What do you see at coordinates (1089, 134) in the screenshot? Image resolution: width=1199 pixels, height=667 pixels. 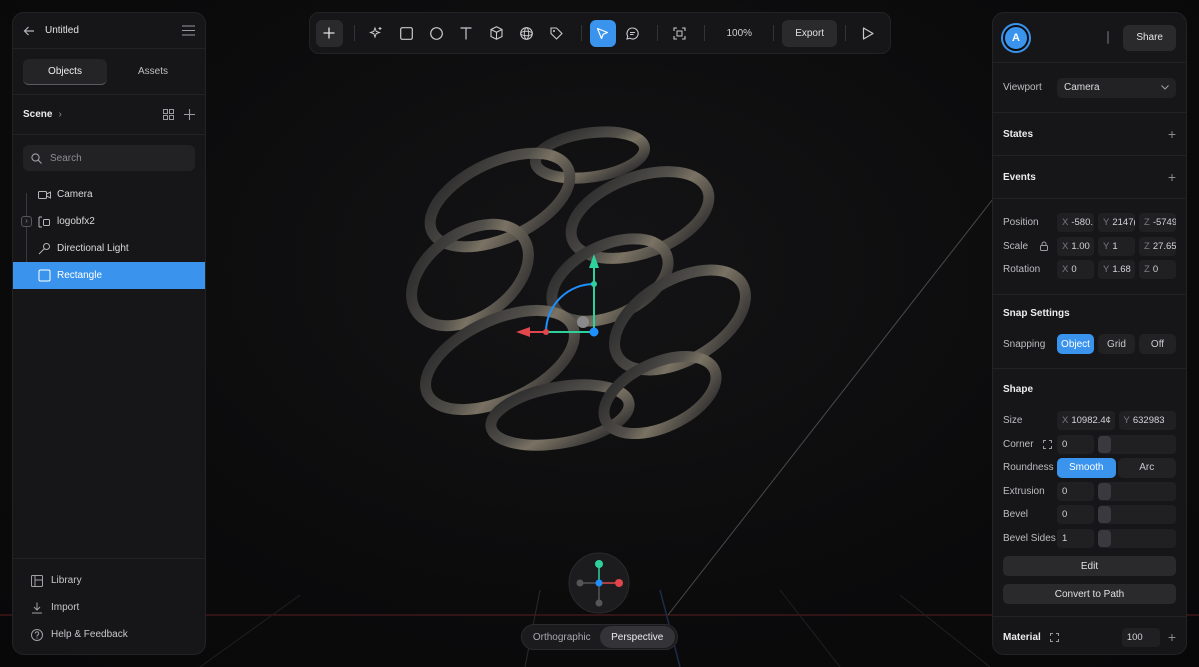 I see `states-section: States +` at bounding box center [1089, 134].